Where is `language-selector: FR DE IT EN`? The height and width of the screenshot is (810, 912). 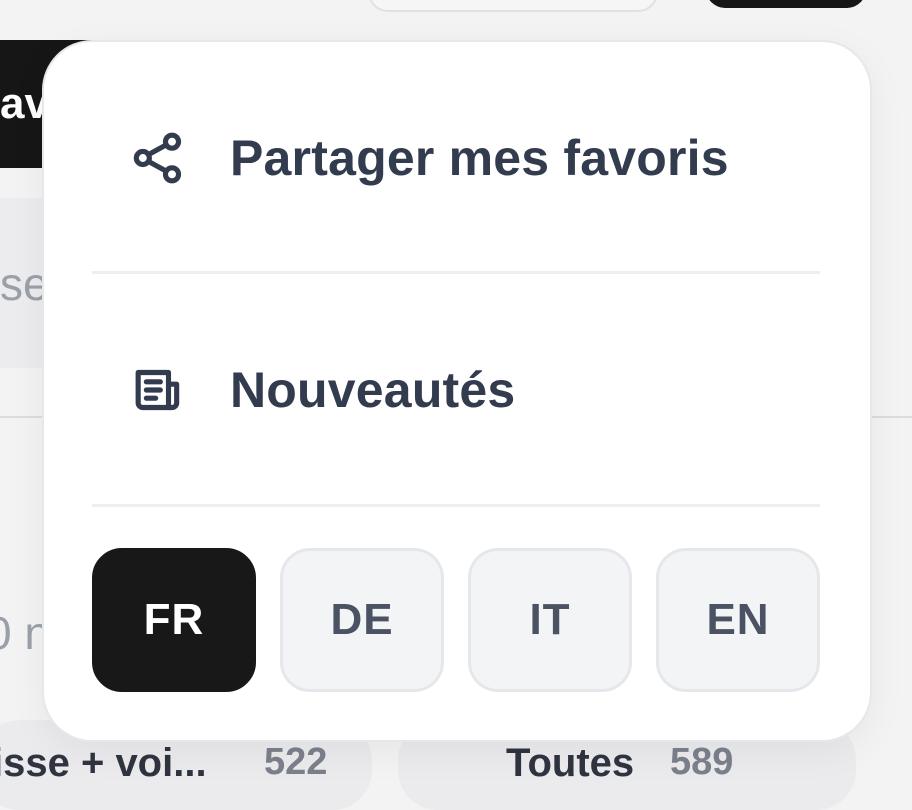 language-selector: FR DE IT EN is located at coordinates (456, 620).